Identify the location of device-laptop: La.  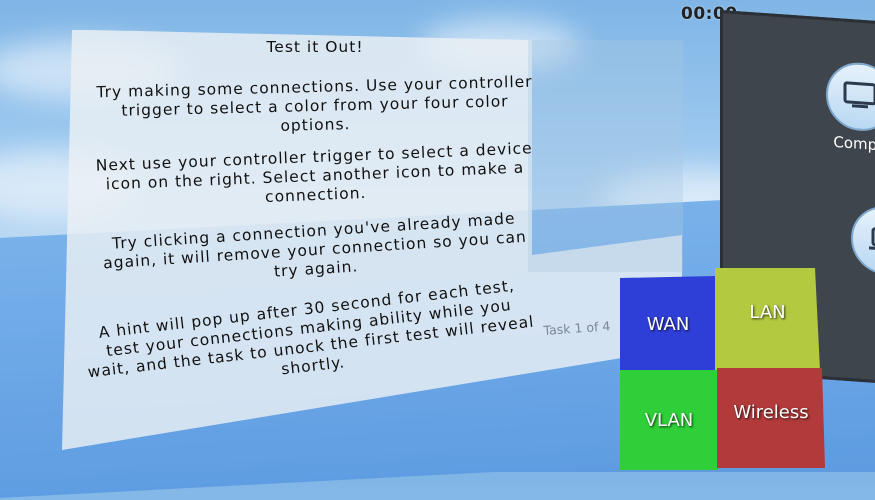
(863, 251).